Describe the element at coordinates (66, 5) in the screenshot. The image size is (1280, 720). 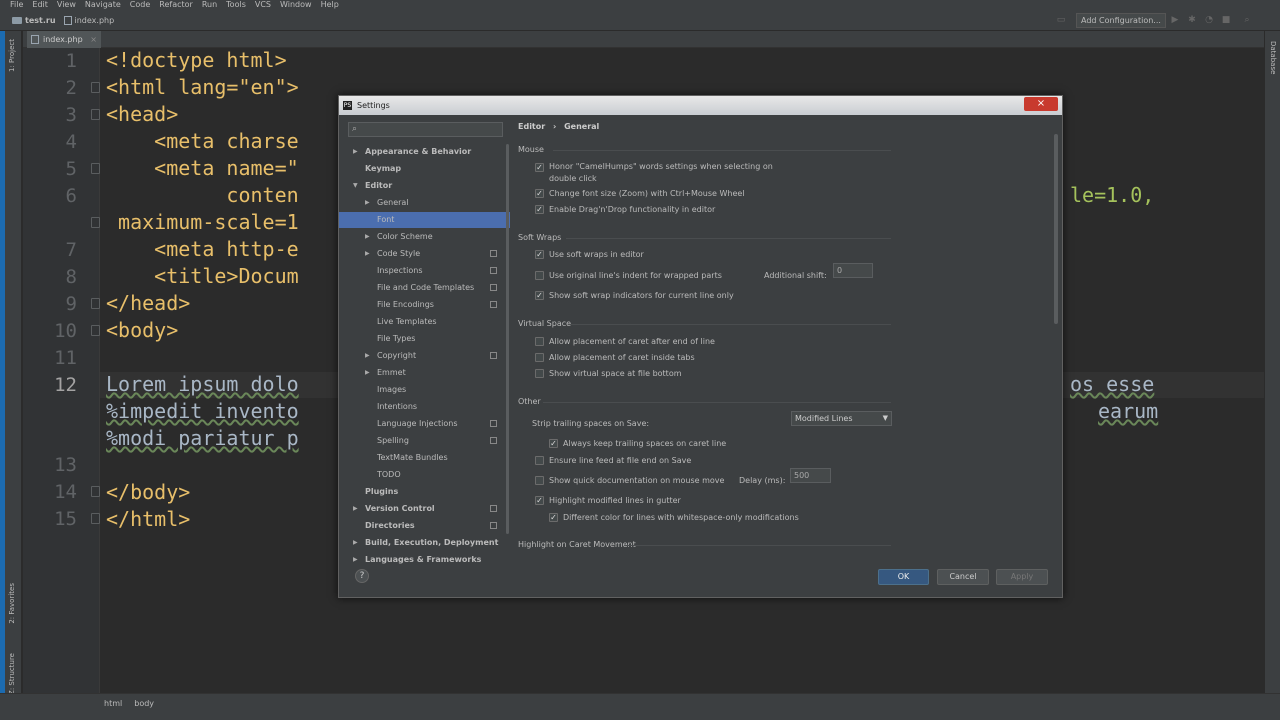
I see `menu-view: View` at that location.